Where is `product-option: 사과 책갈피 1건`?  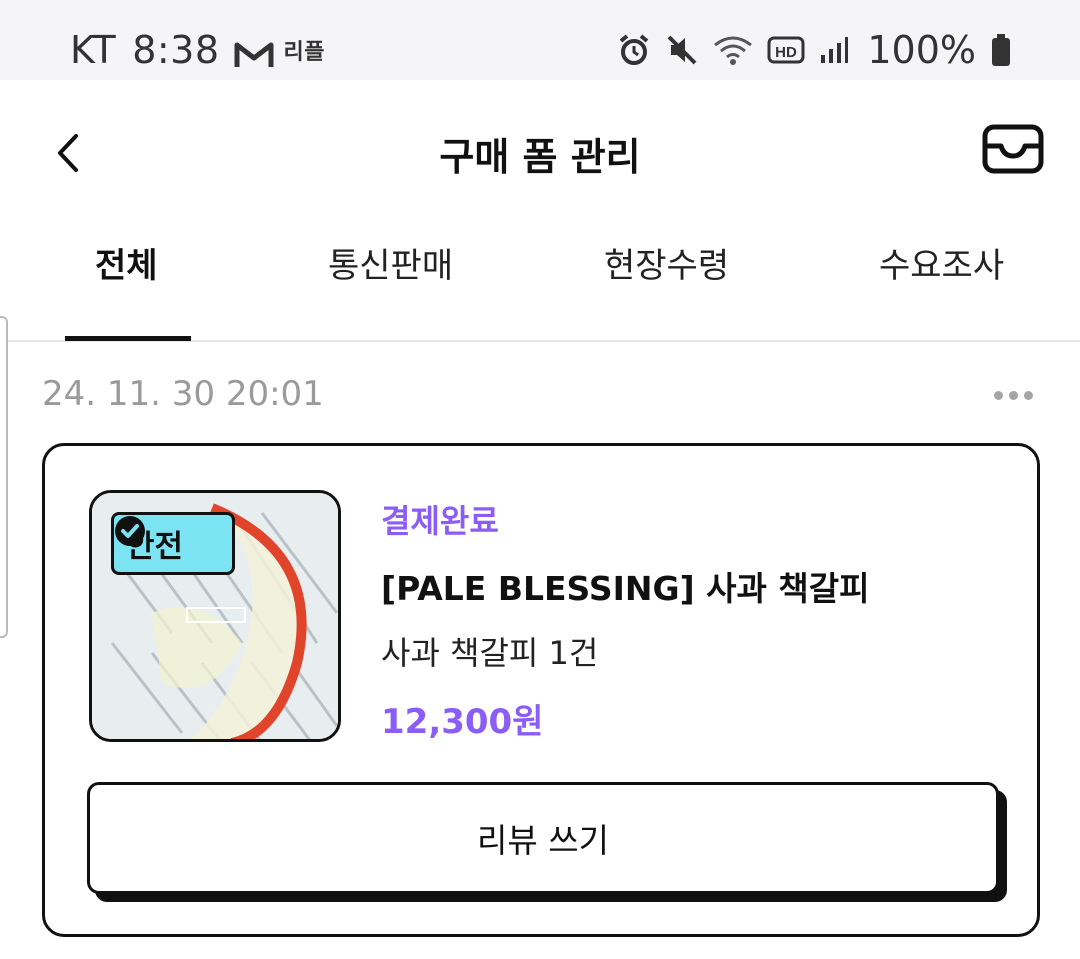
product-option: 사과 책갈피 1건 is located at coordinates (490, 653).